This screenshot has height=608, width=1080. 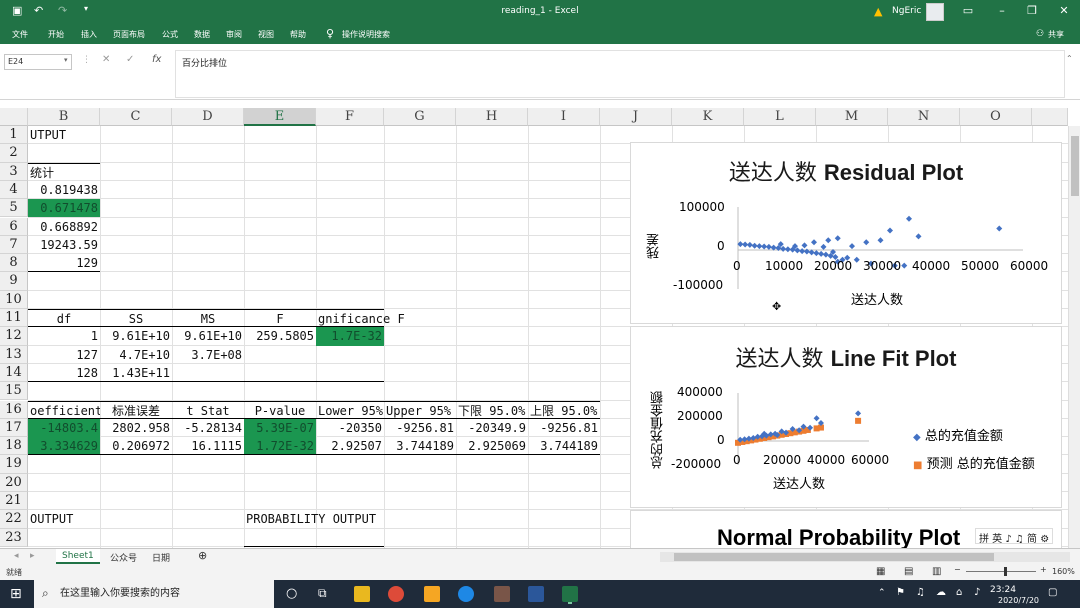 I want to click on volume-icon: ♫, so click(x=920, y=592).